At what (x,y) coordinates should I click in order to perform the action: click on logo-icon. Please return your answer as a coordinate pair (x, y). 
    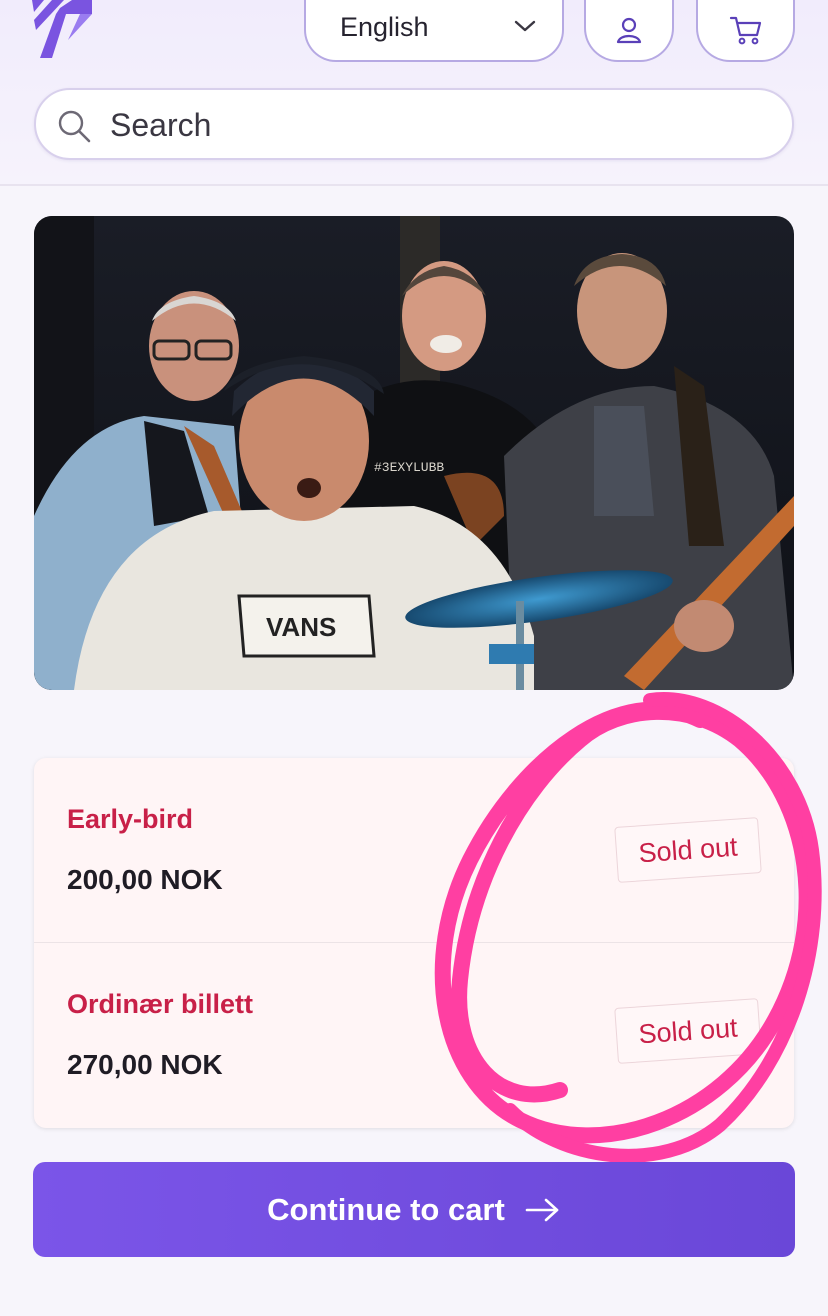
    Looking at the image, I should click on (63, 29).